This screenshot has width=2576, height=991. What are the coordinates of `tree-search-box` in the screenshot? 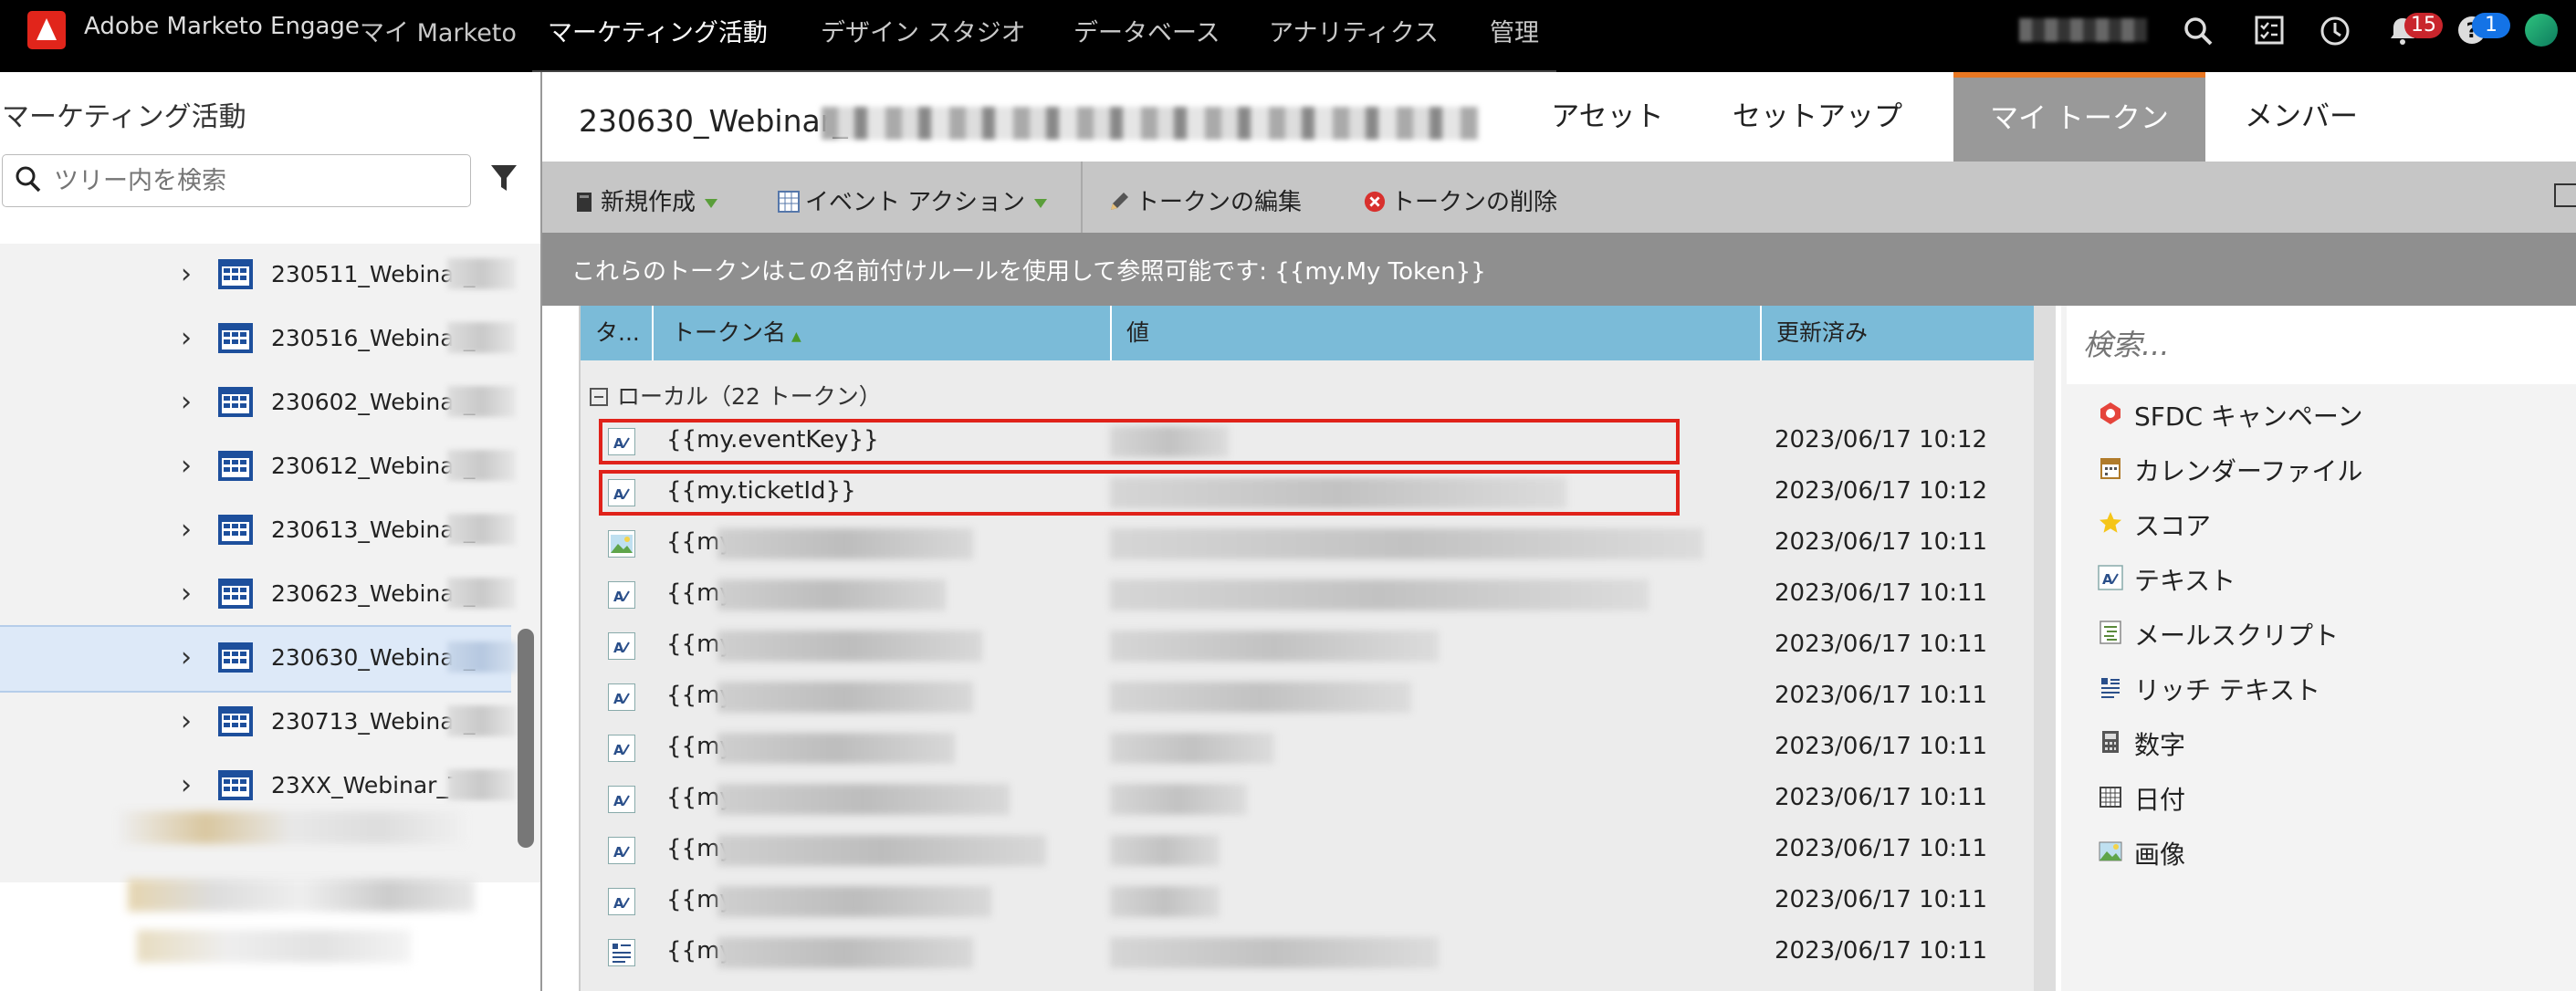 It's located at (236, 180).